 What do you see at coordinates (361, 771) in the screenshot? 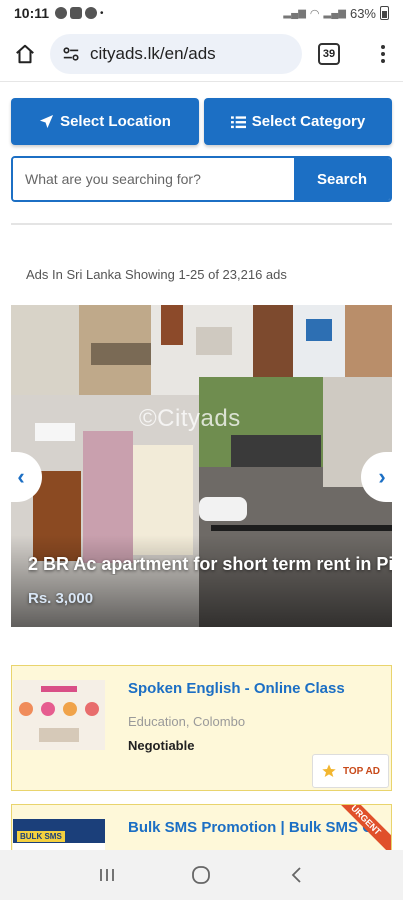
I see `top-ad-label: TOP AD` at bounding box center [361, 771].